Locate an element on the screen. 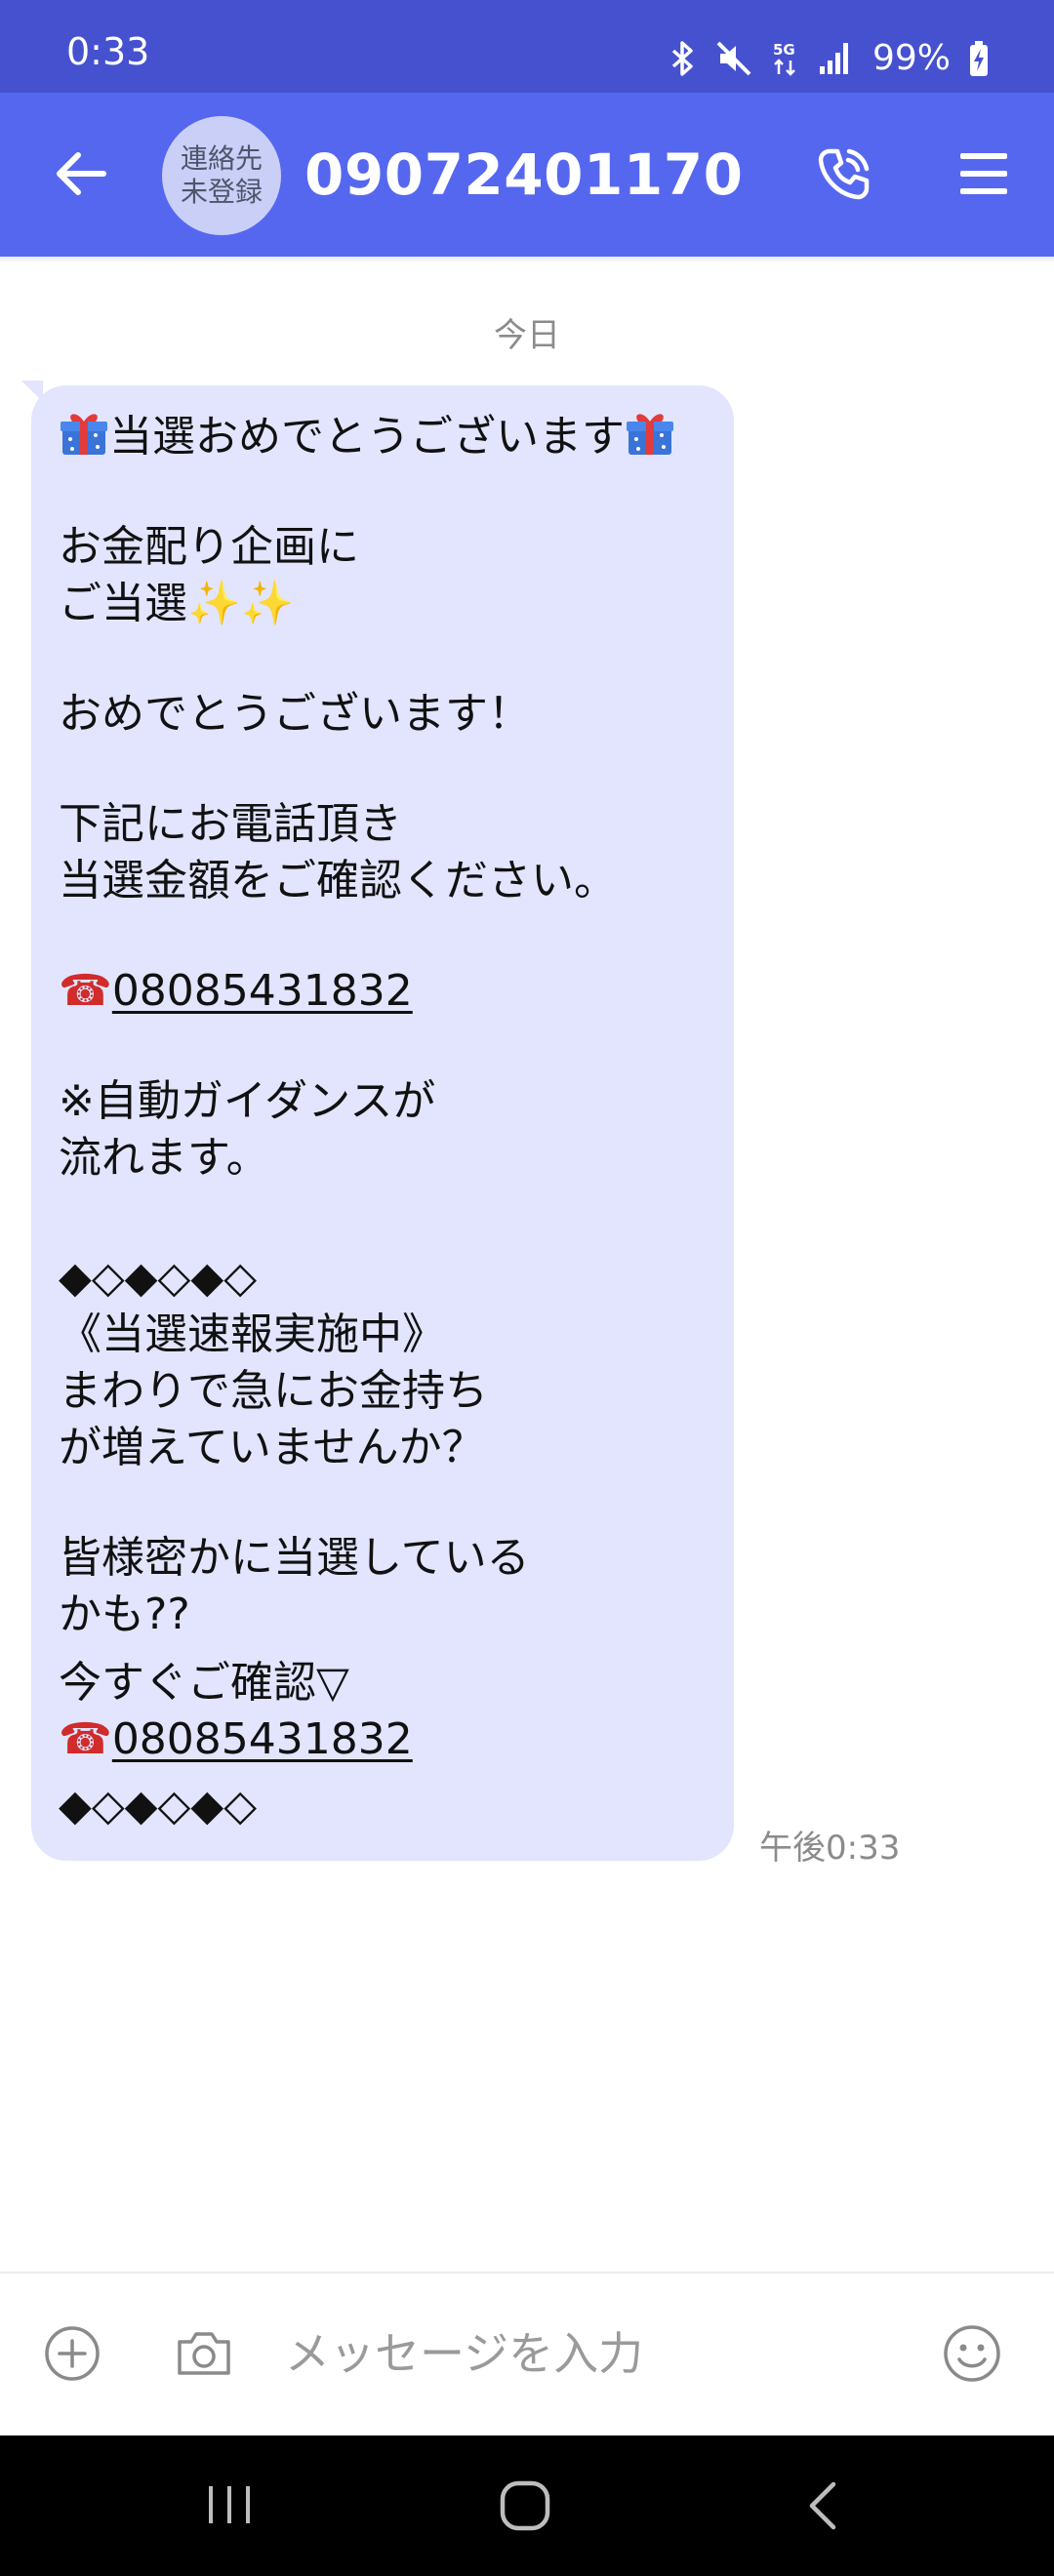  message-text: 《当選速報実施中》 is located at coordinates (252, 1334).